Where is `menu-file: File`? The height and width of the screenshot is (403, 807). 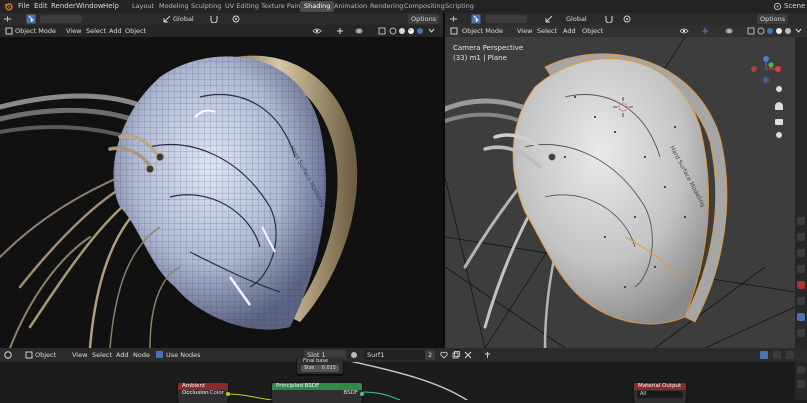
menu-file: File is located at coordinates (24, 6).